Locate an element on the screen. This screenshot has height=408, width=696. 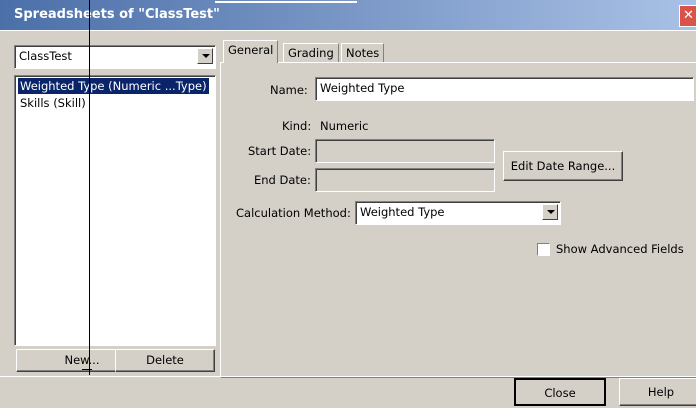
tab-notes: Notes is located at coordinates (363, 52).